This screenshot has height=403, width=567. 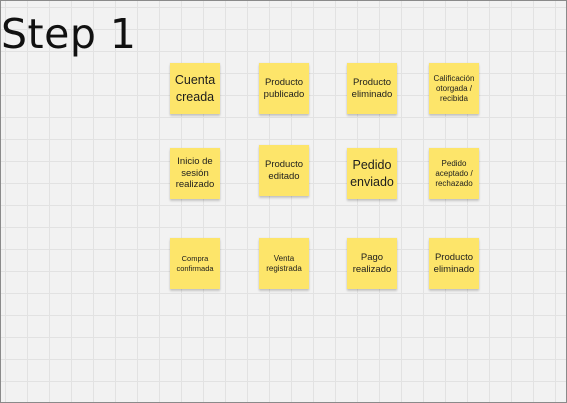 I want to click on sticky-note: Inicio de sesión realizado, so click(x=195, y=173).